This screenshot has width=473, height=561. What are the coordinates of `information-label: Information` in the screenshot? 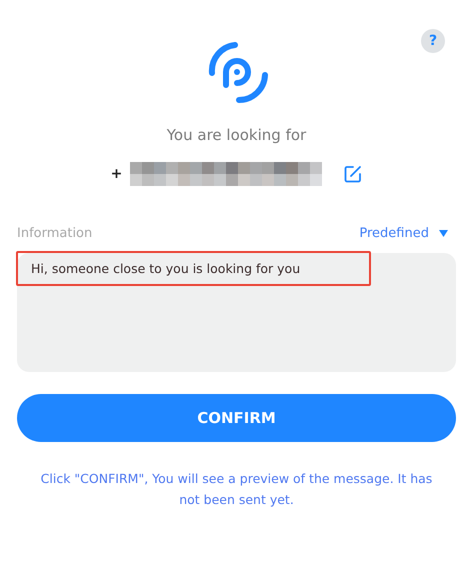 It's located at (54, 233).